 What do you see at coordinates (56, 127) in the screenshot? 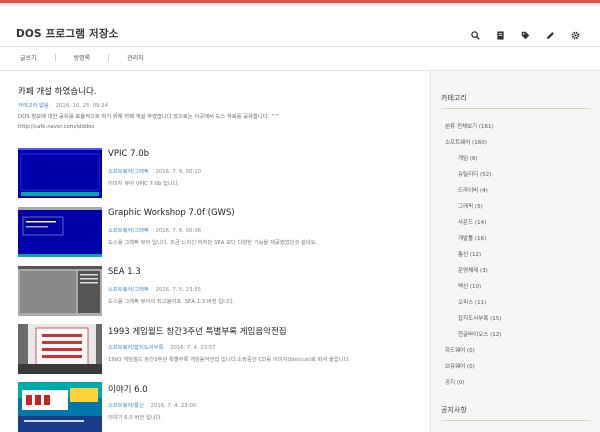
I see `notice-url: http://cafe.naver.com/olddos` at bounding box center [56, 127].